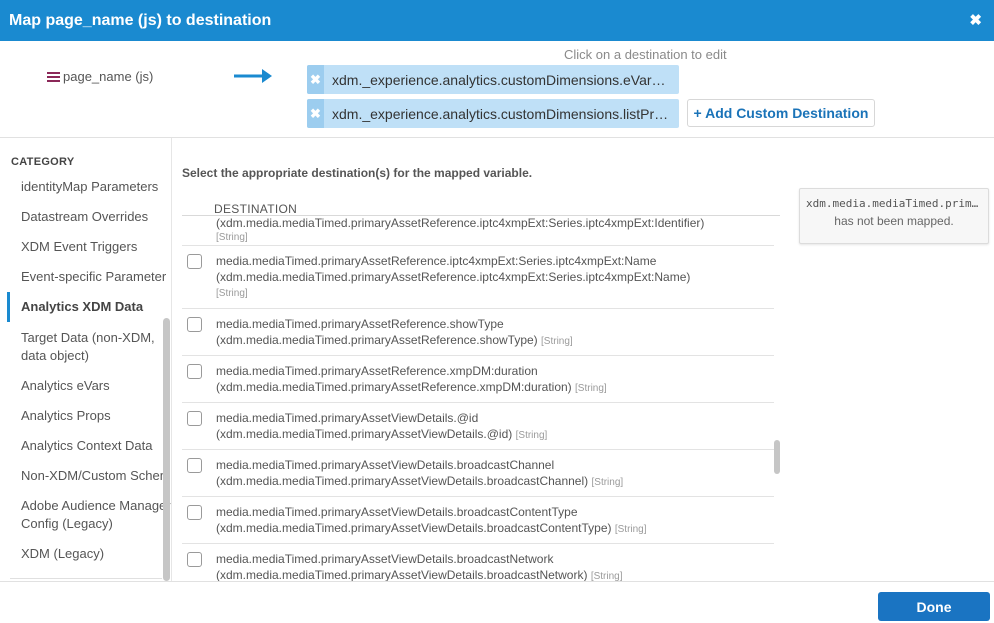 The height and width of the screenshot is (623, 994). I want to click on destination-column-header: DESTINATION, so click(256, 209).